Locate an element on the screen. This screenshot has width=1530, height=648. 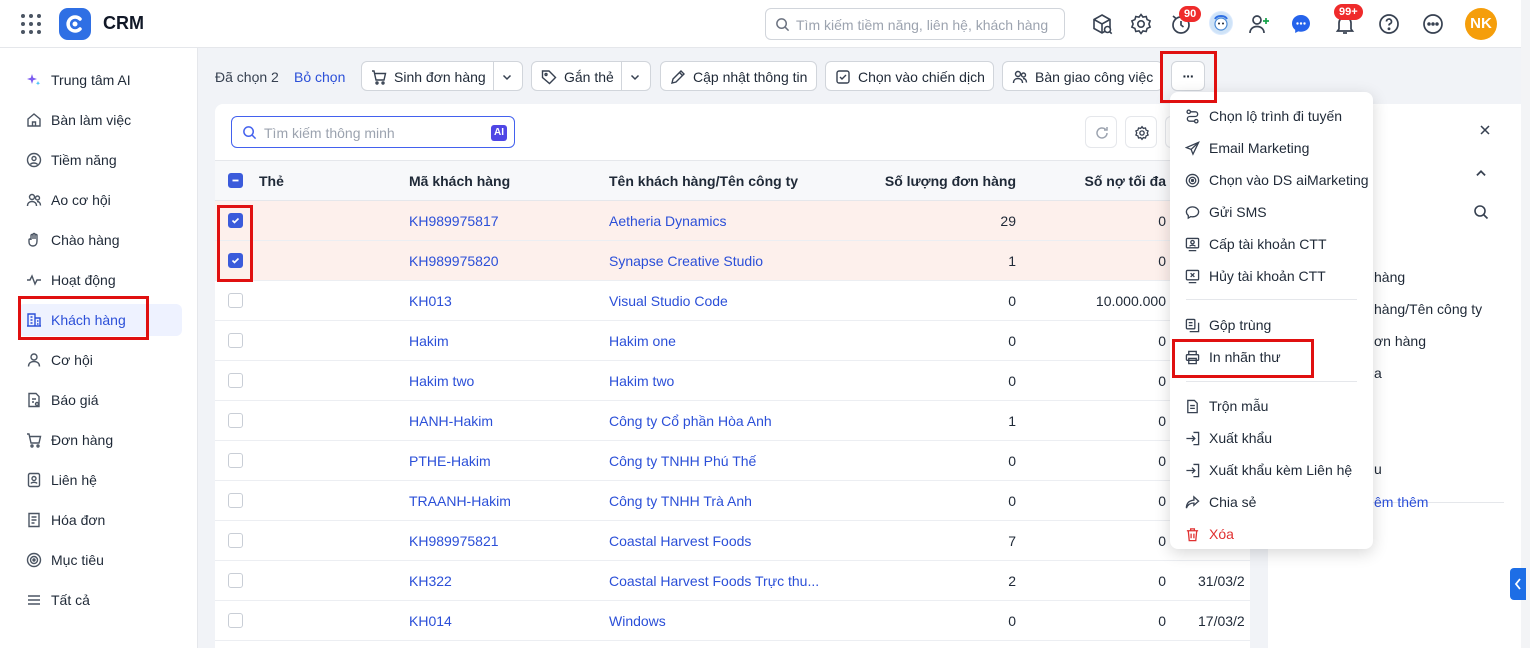
menu-item-delete: Xóa is located at coordinates (1271, 534).